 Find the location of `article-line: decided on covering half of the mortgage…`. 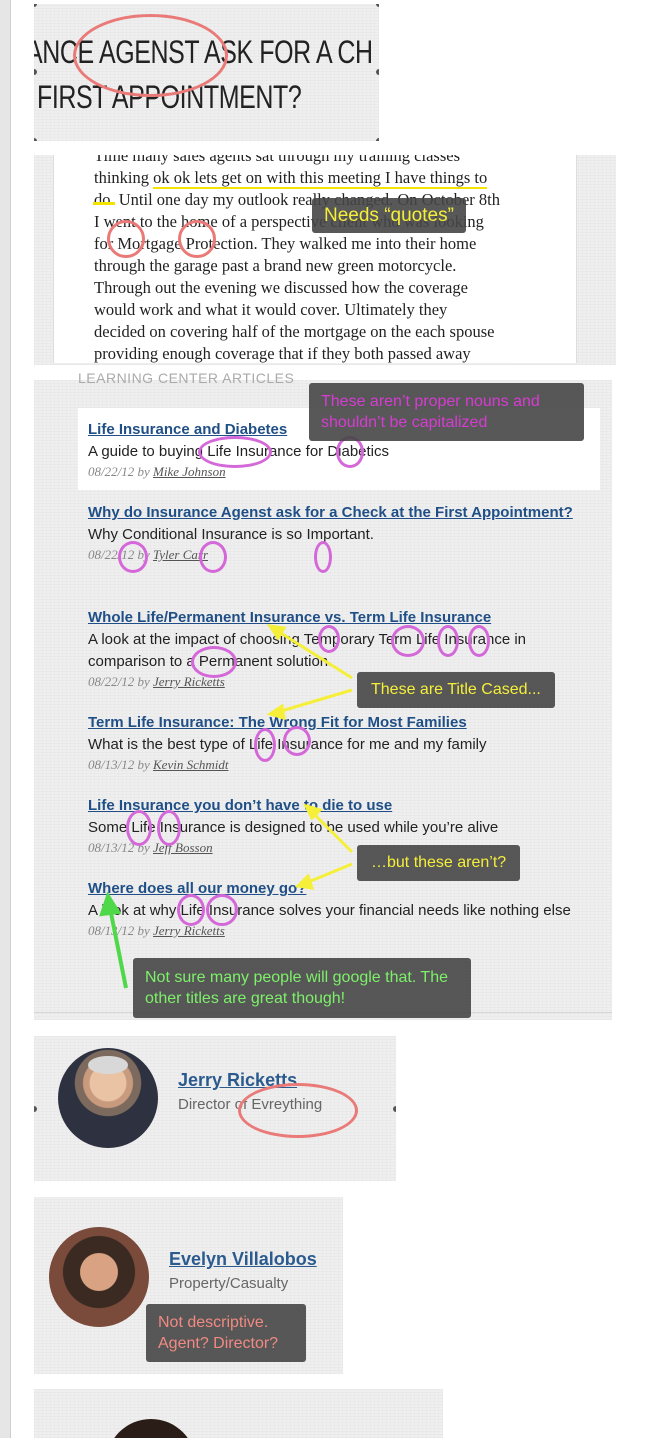

article-line: decided on covering half of the mortgage… is located at coordinates (294, 331).